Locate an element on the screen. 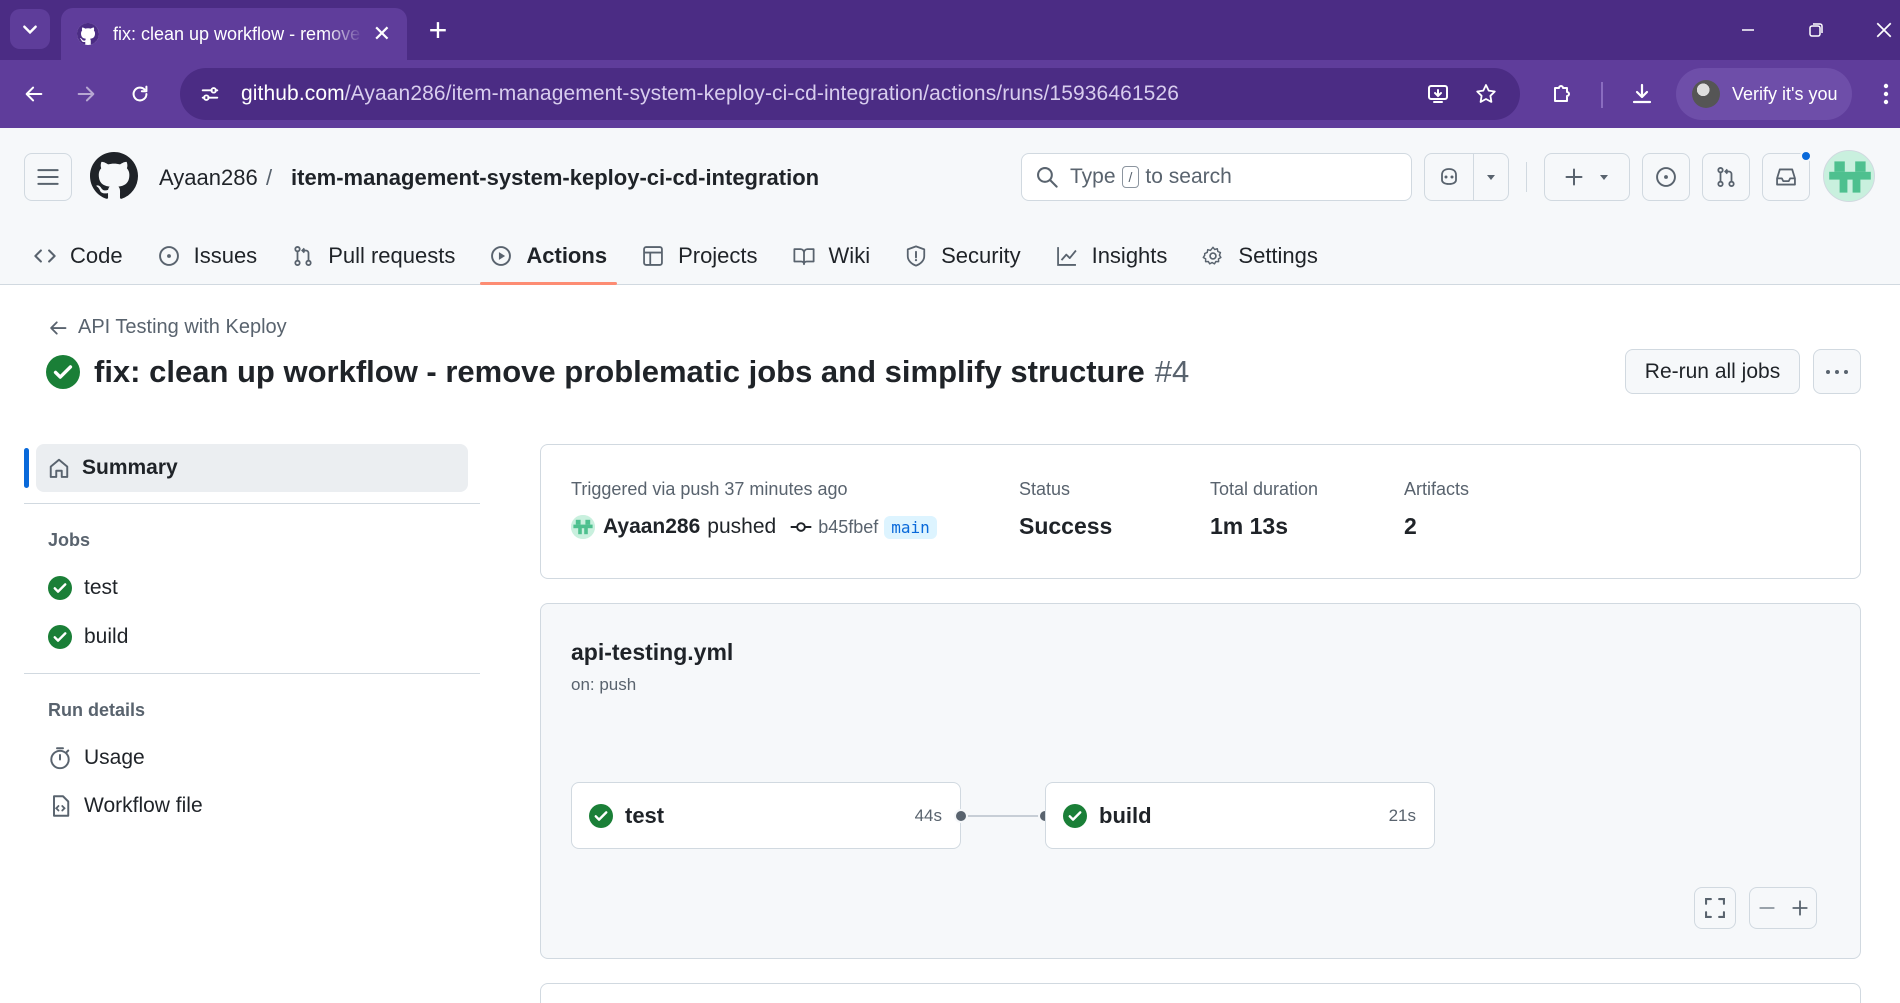  tab-settings: Settings is located at coordinates (1260, 256).